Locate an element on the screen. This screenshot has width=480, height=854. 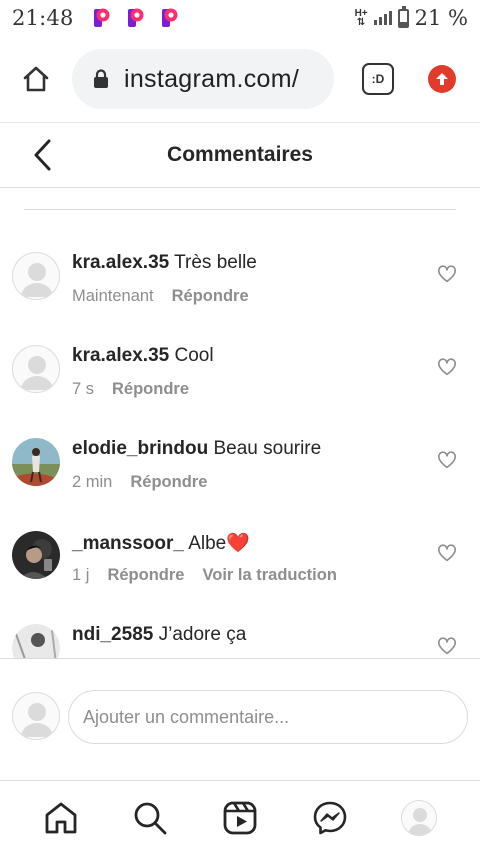
nav-reels-button is located at coordinates (240, 818).